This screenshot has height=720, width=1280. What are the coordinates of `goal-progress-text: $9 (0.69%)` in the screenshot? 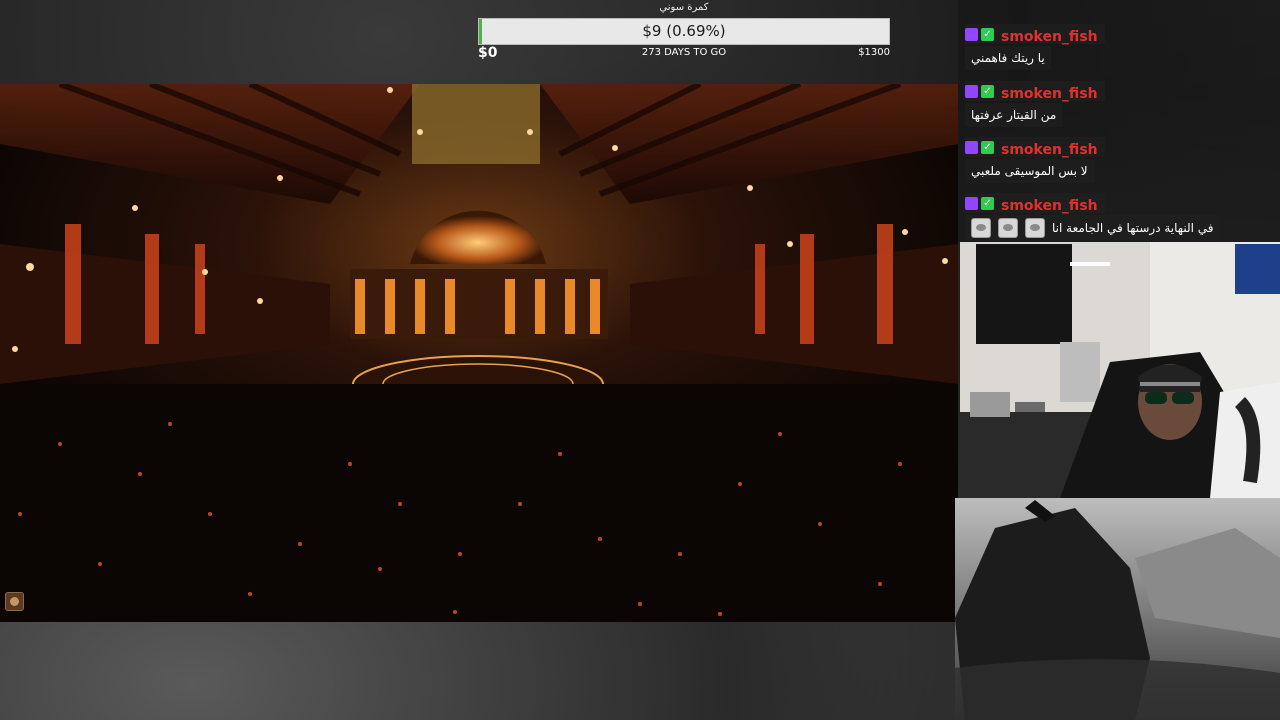 It's located at (684, 31).